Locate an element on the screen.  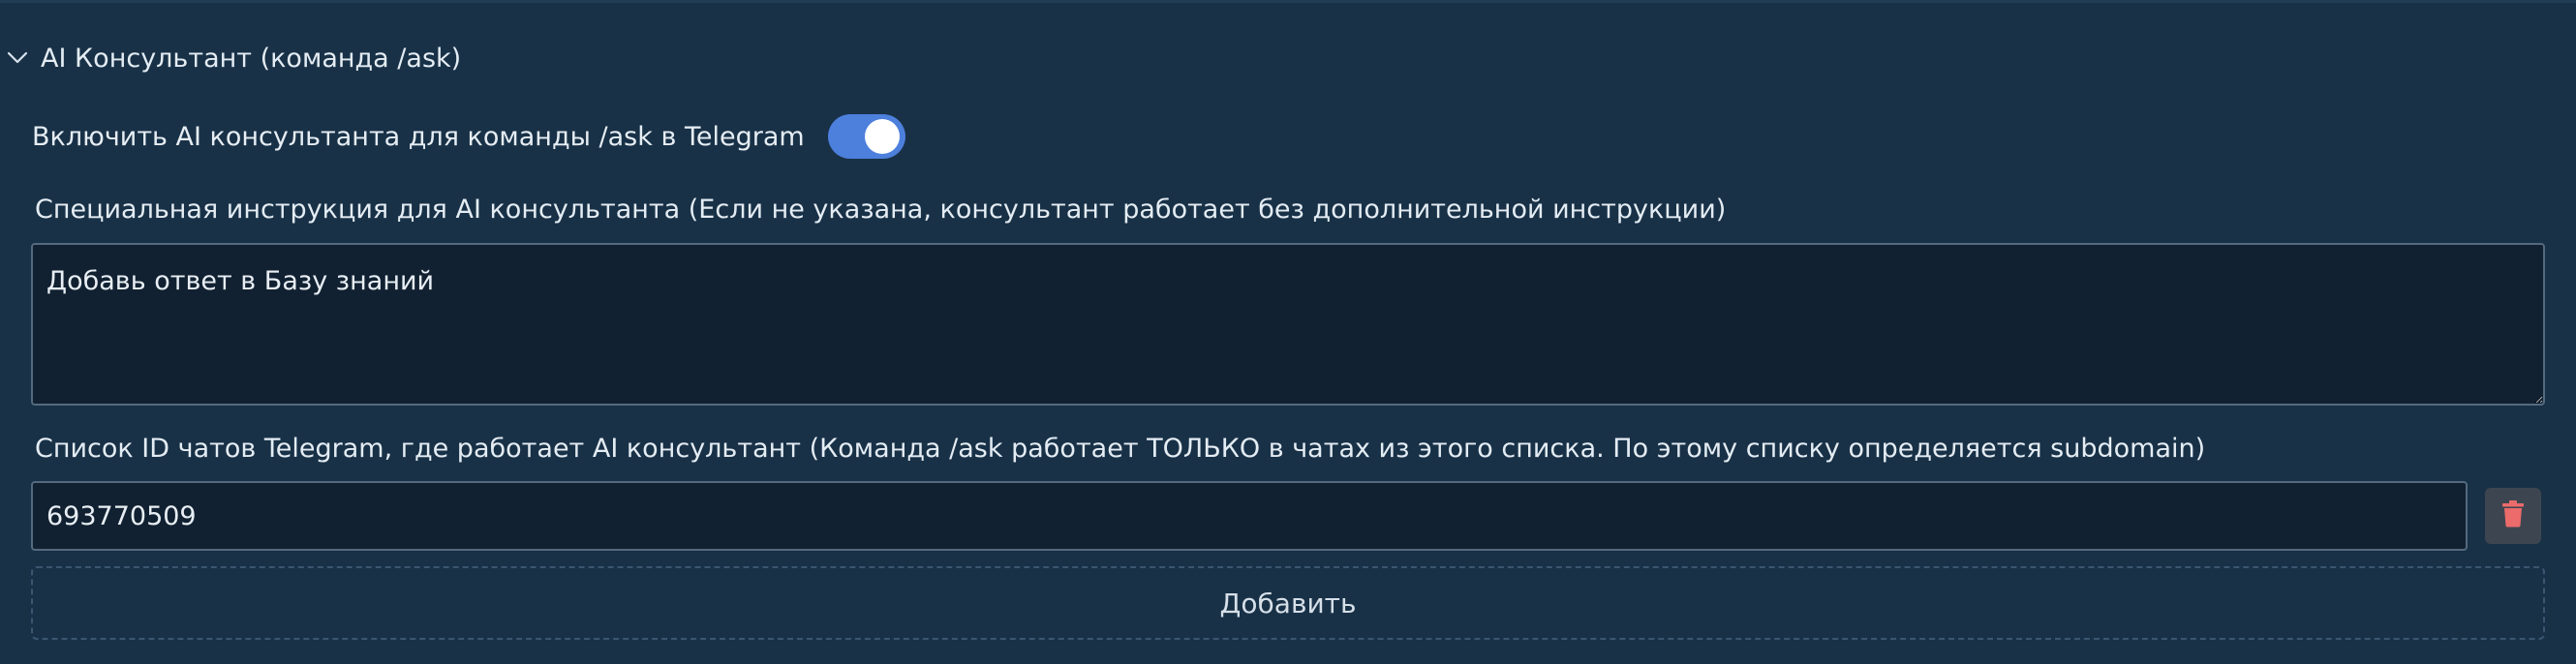
chat-id-input is located at coordinates (1249, 516).